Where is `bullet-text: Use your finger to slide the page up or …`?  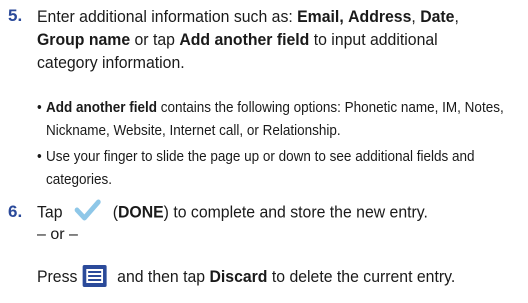 bullet-text: Use your finger to slide the page up or … is located at coordinates (260, 168).